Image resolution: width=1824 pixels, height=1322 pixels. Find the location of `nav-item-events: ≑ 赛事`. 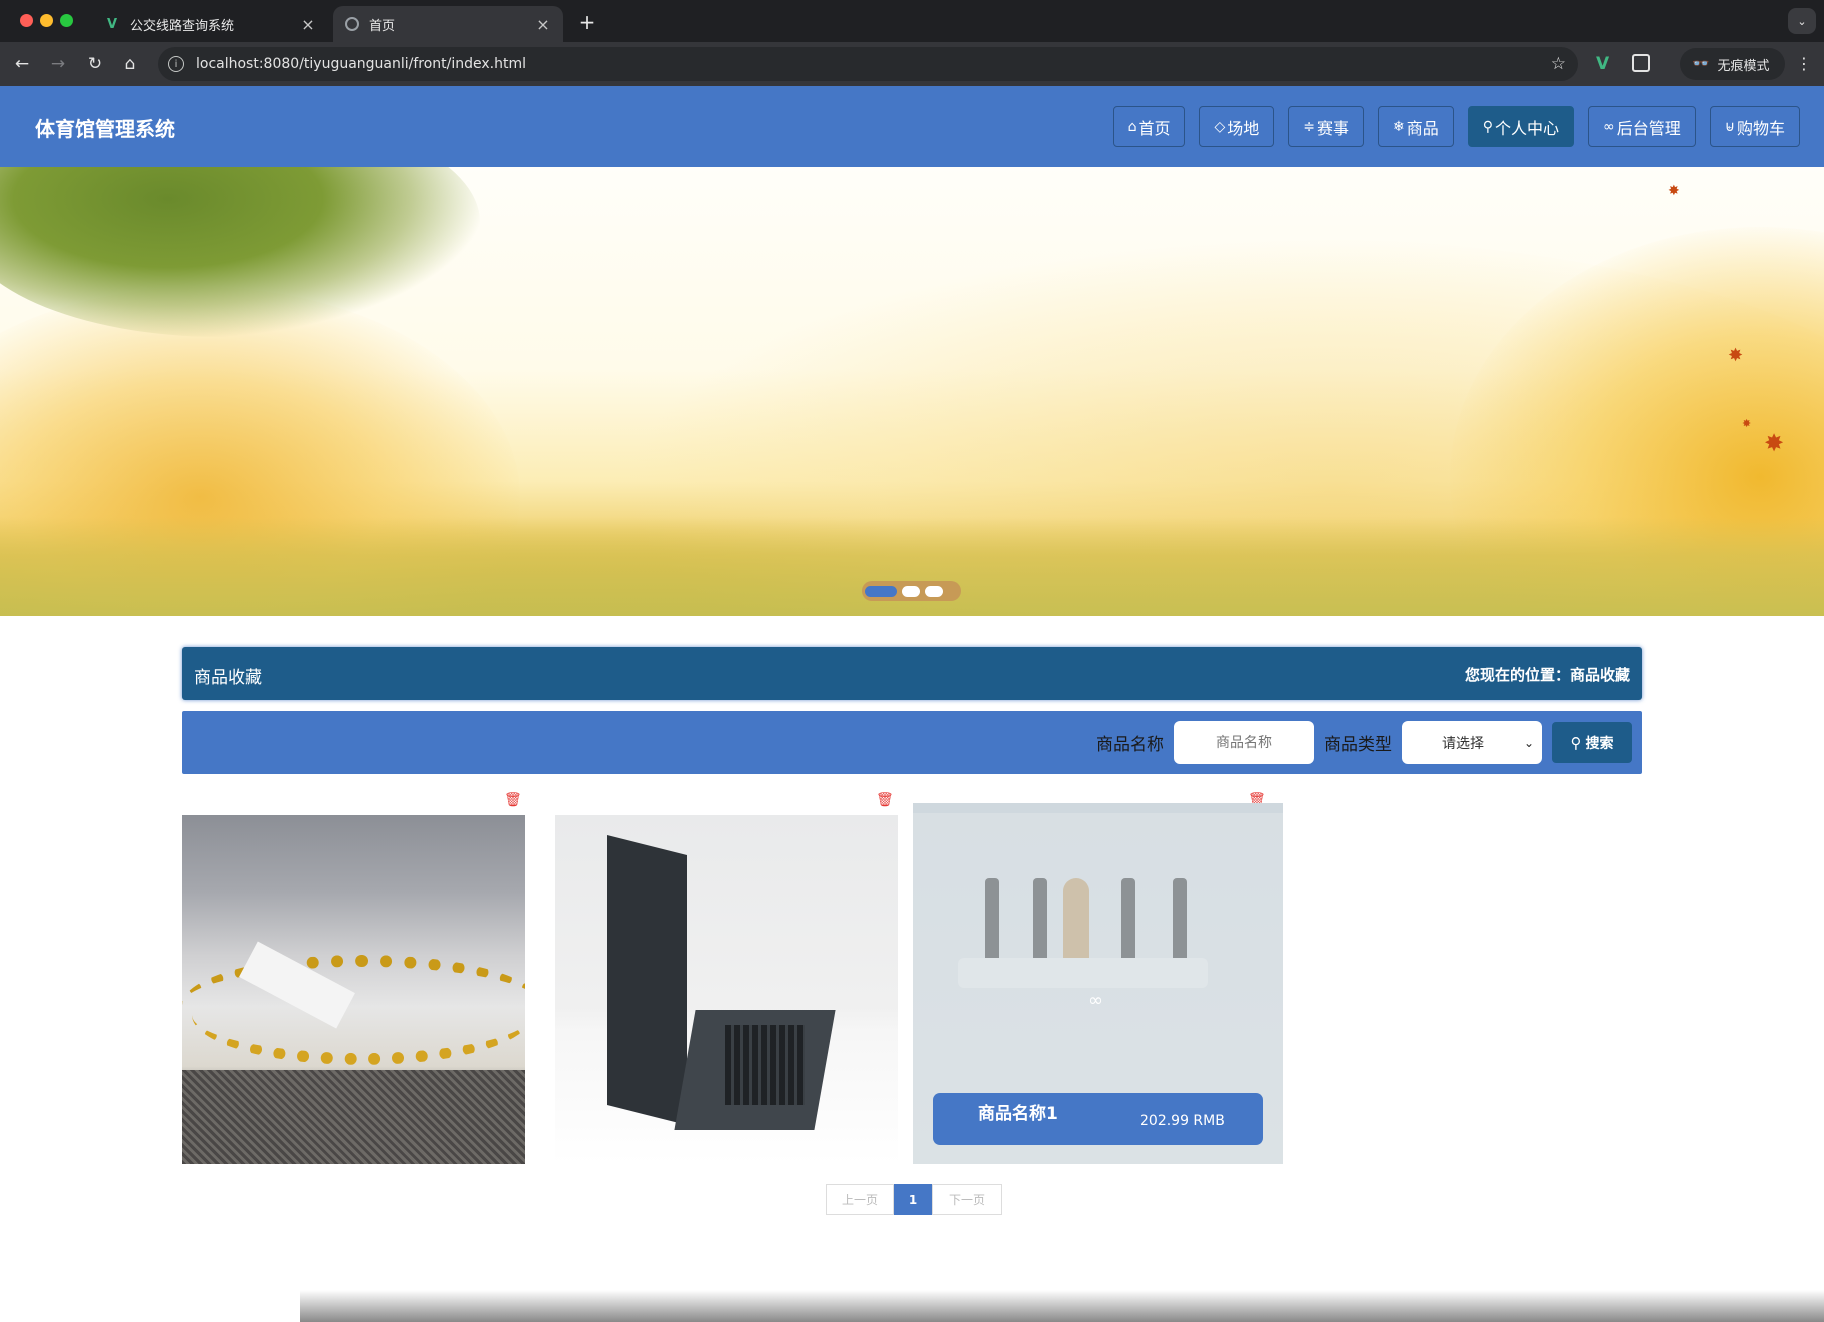

nav-item-events: ≑ 赛事 is located at coordinates (1326, 126).